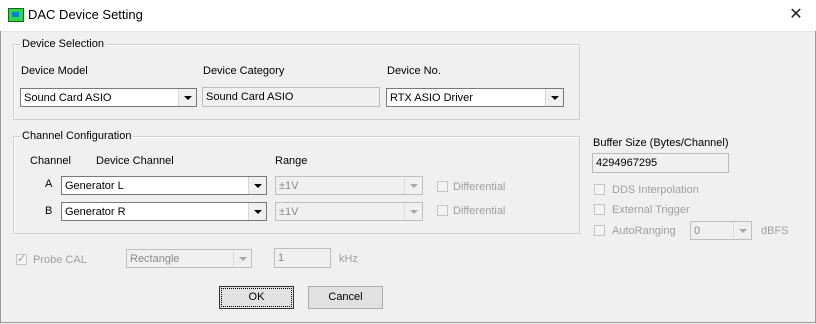  What do you see at coordinates (660, 163) in the screenshot?
I see `buffer-size-field: 4294967295` at bounding box center [660, 163].